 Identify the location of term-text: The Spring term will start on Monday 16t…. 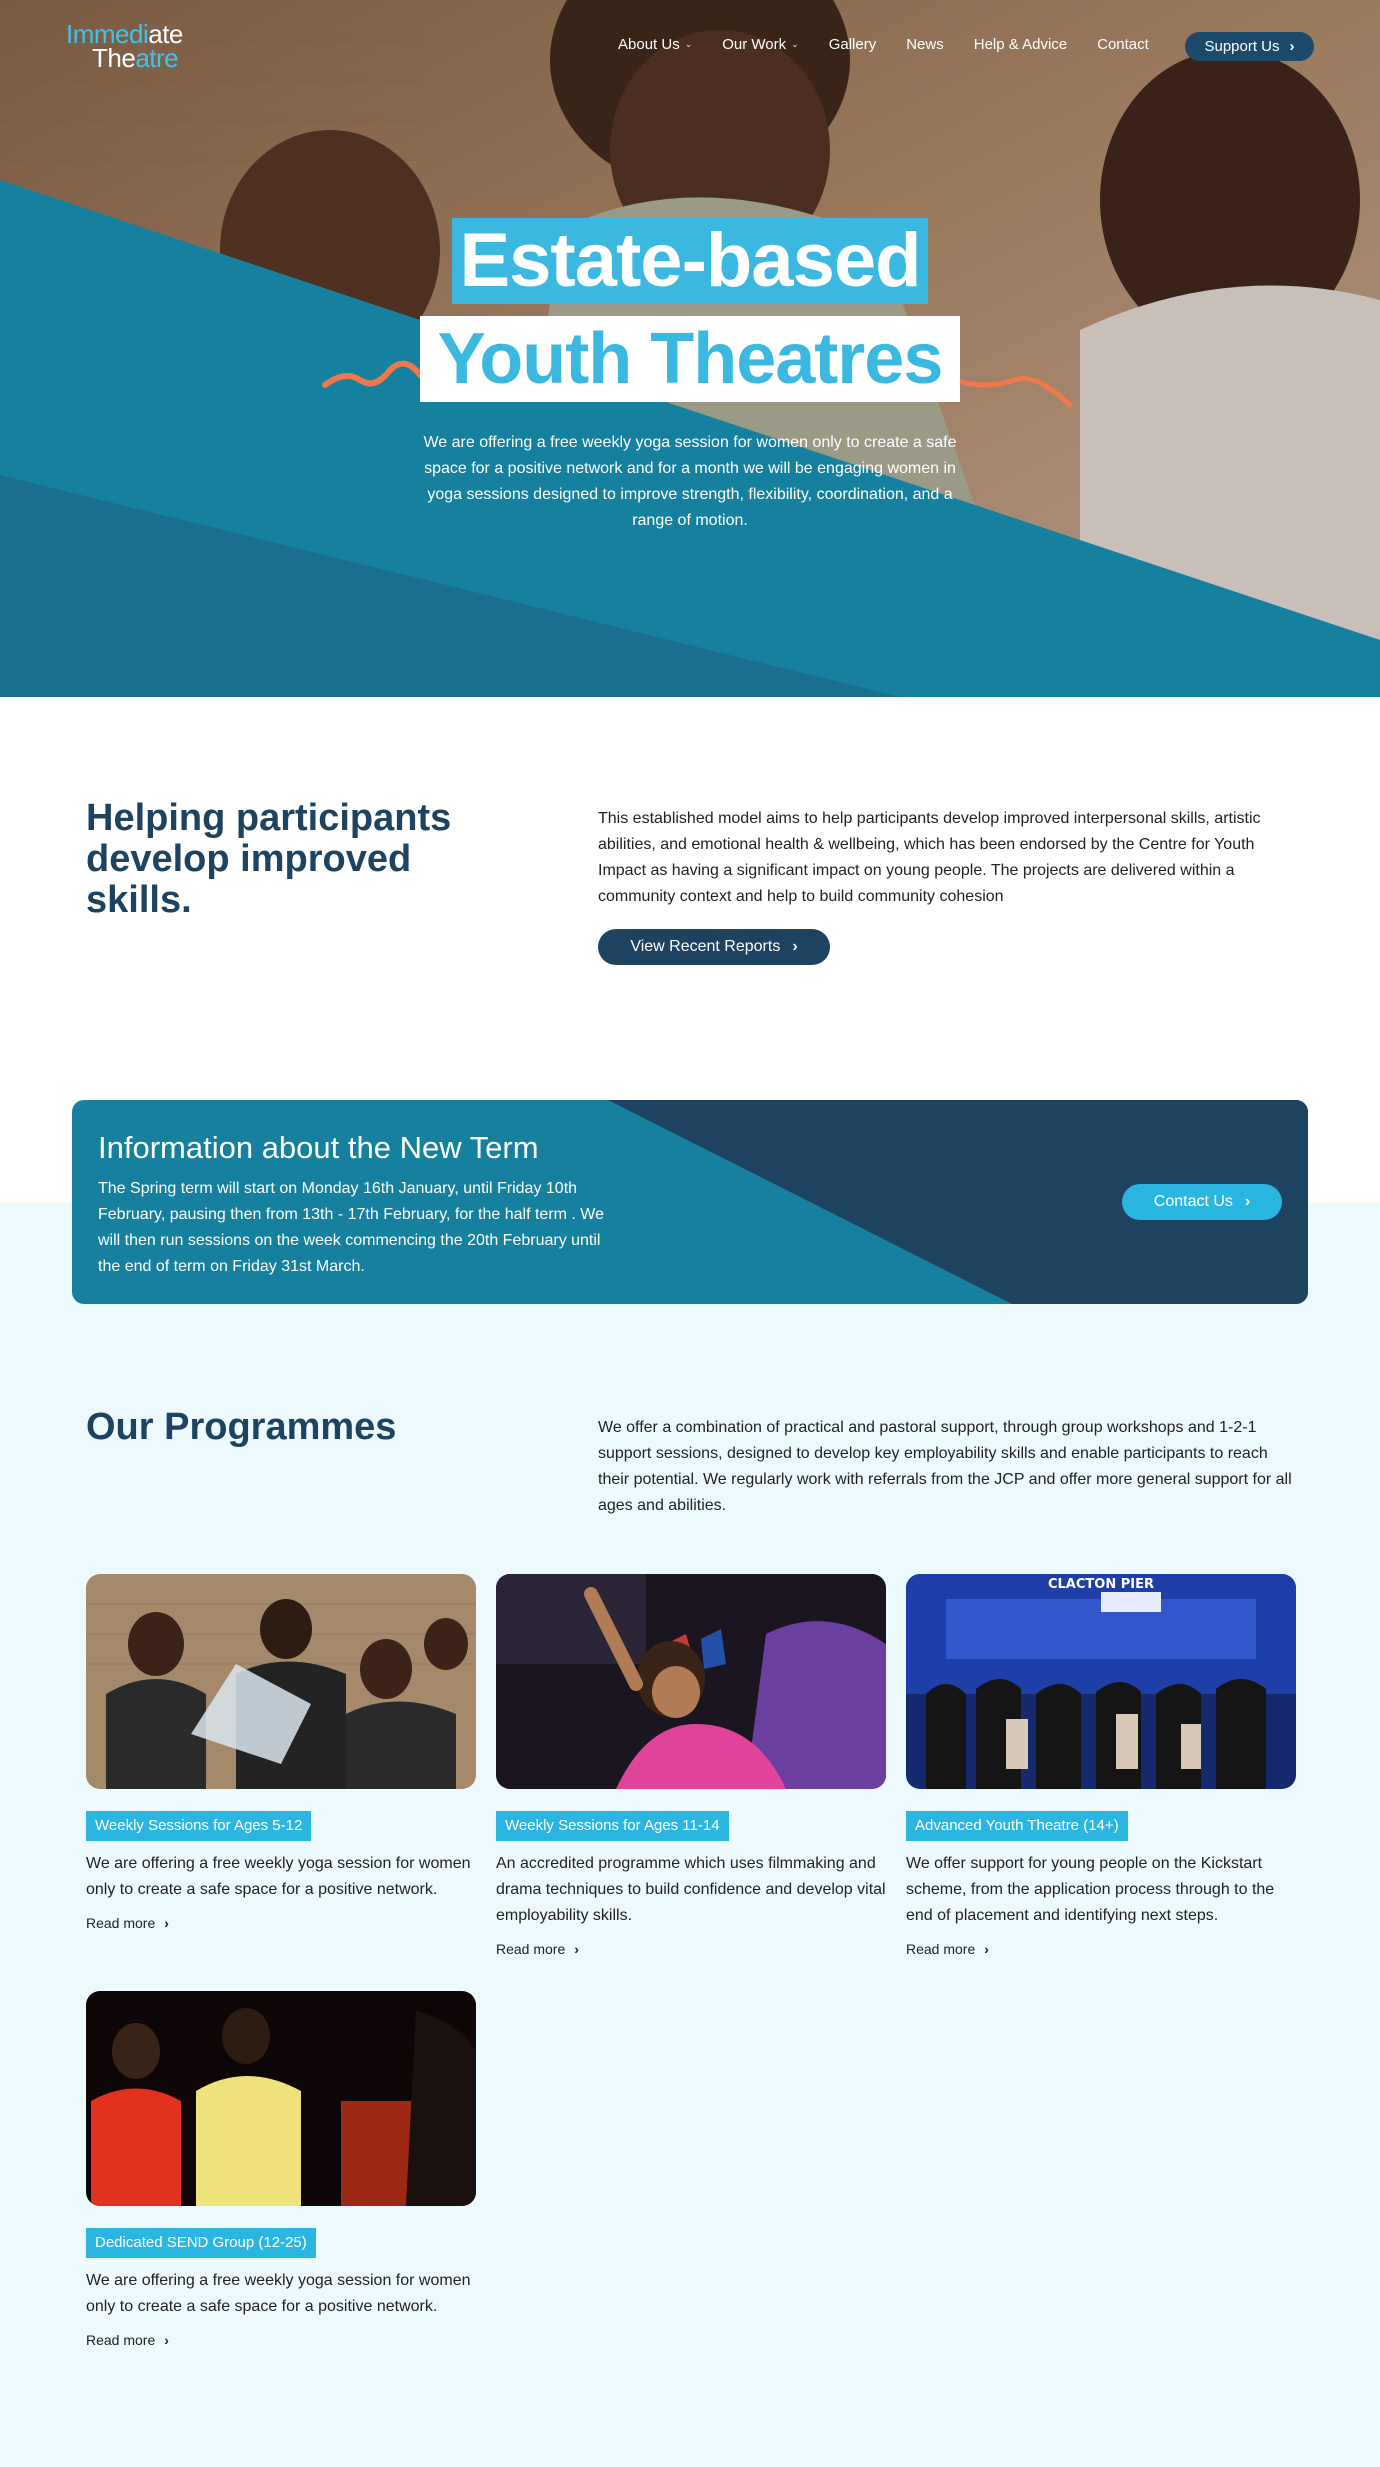
(351, 1227).